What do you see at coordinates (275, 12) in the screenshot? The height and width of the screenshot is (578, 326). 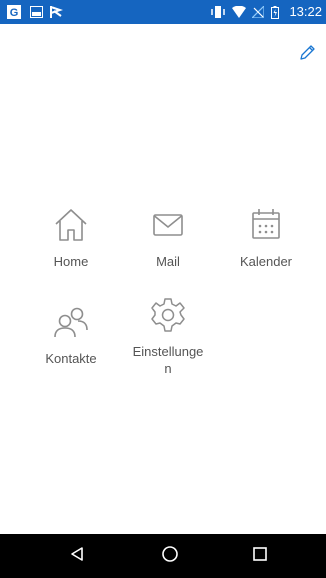 I see `battery-icon` at bounding box center [275, 12].